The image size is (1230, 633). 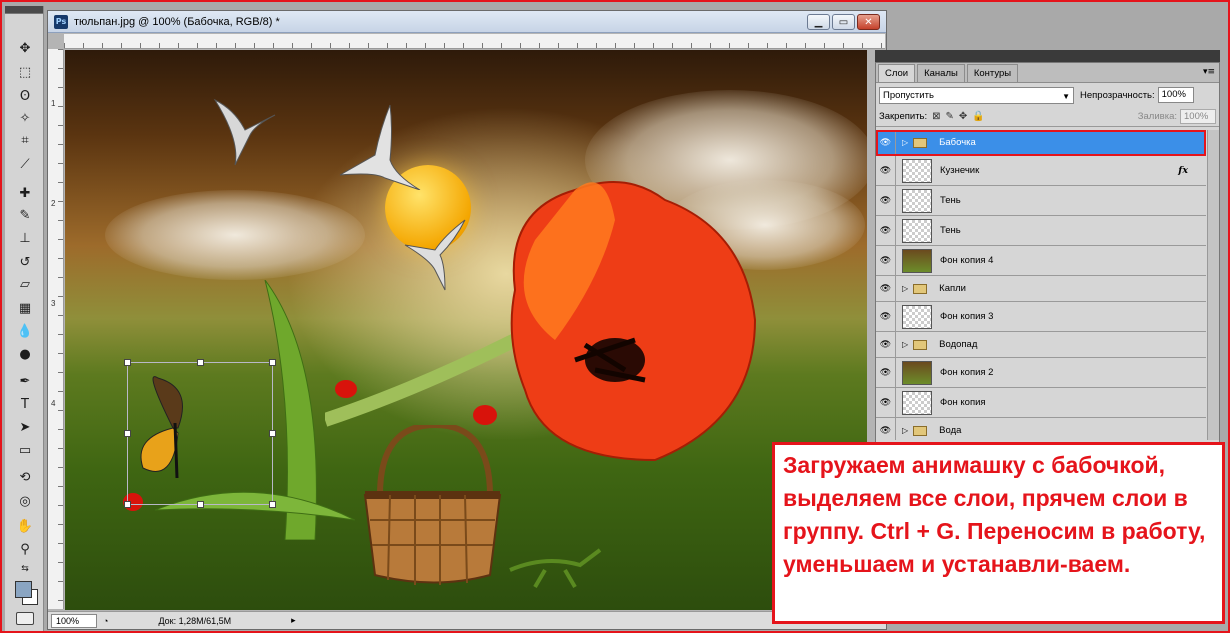 What do you see at coordinates (1041, 373) in the screenshot?
I see `layer-row: 👁 Фон копия 2` at bounding box center [1041, 373].